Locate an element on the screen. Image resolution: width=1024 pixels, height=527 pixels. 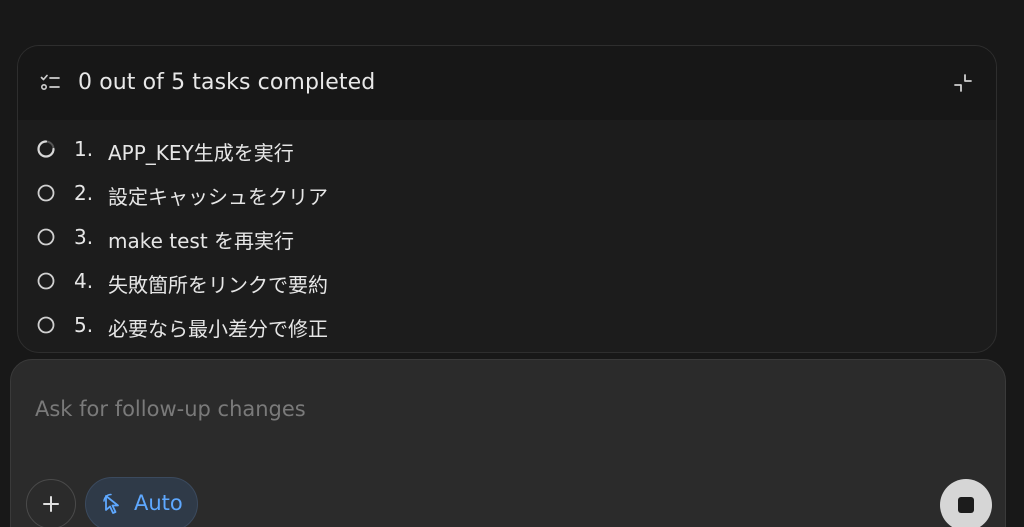
stop-button is located at coordinates (966, 503).